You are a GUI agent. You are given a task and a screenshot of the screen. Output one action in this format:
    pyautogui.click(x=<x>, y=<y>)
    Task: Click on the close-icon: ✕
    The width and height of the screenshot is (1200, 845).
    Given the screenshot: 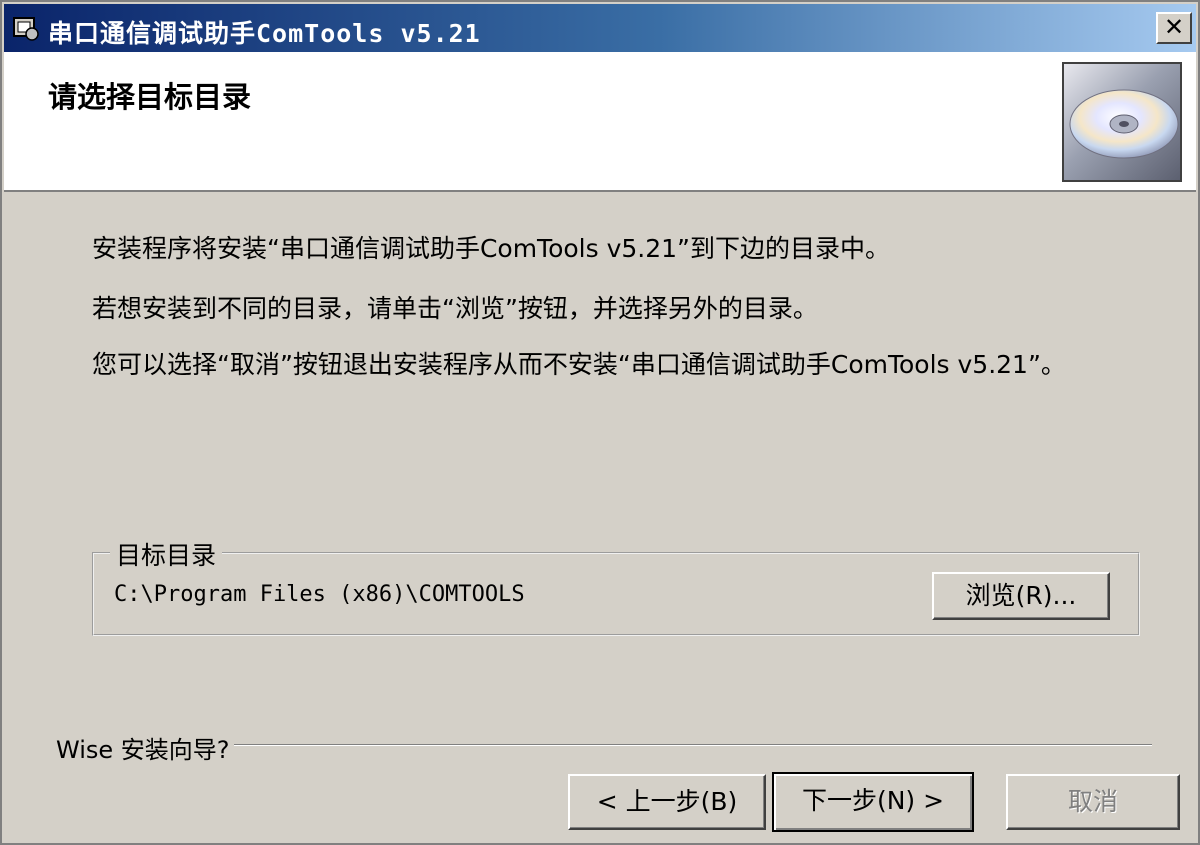 What is the action you would take?
    pyautogui.click(x=1174, y=27)
    